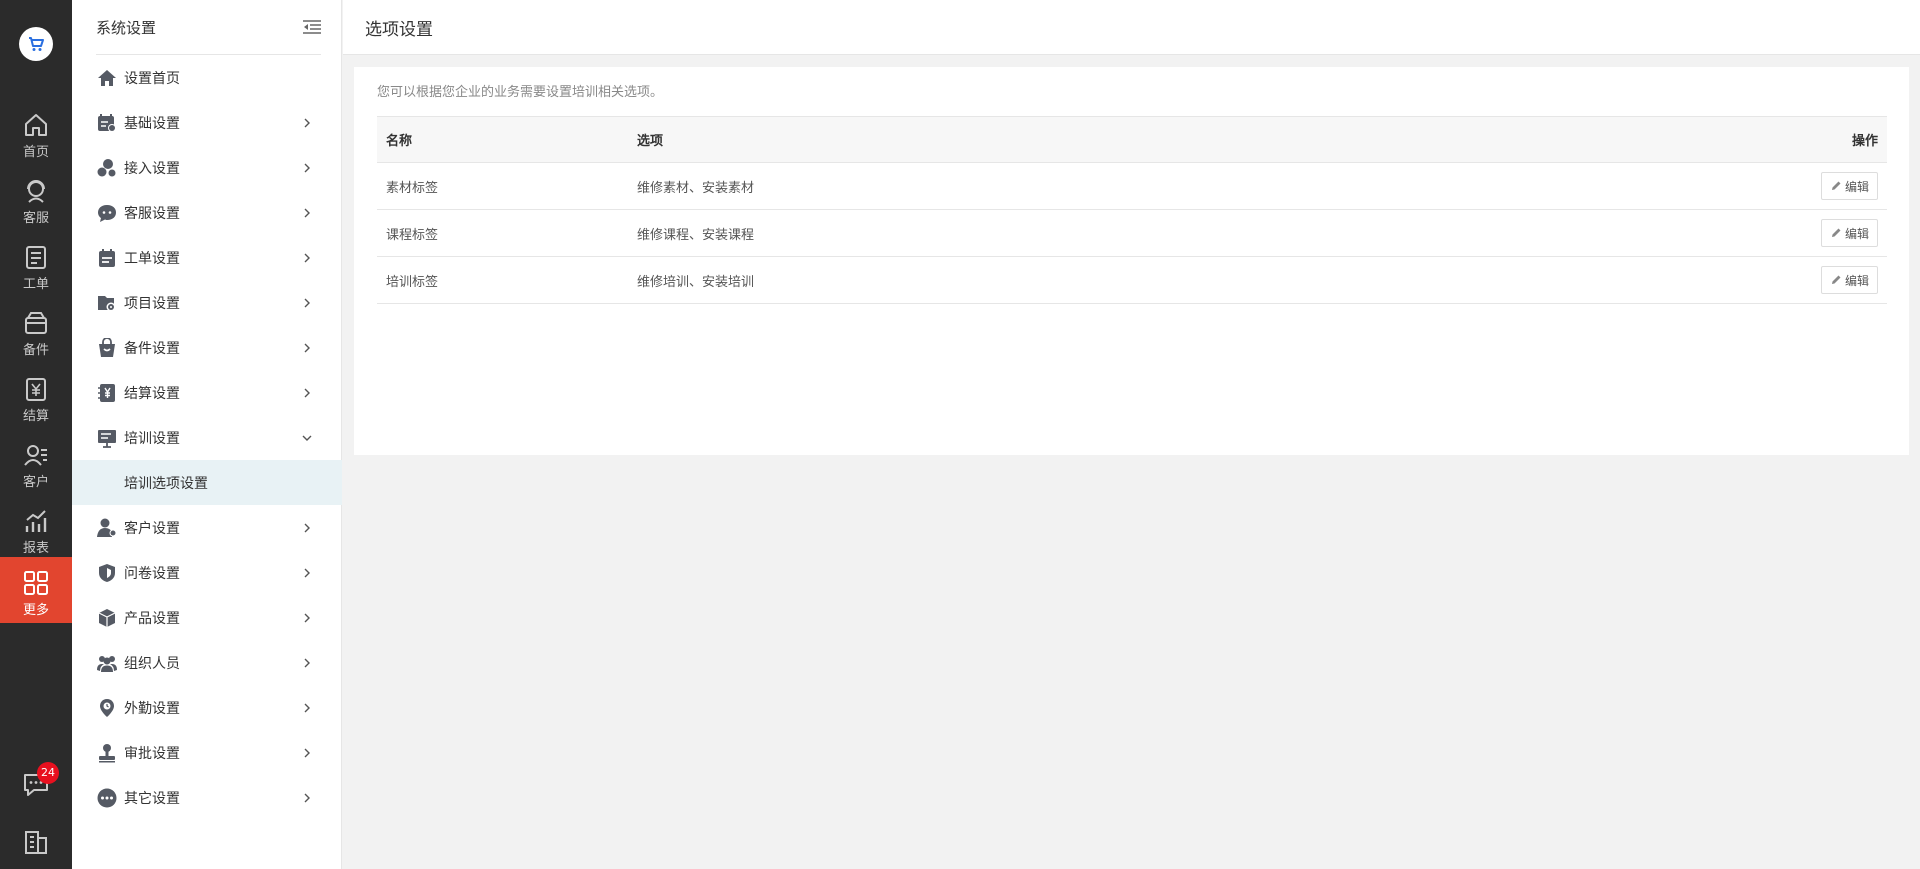 Image resolution: width=1920 pixels, height=869 pixels. I want to click on rail-label: 结算, so click(35, 416).